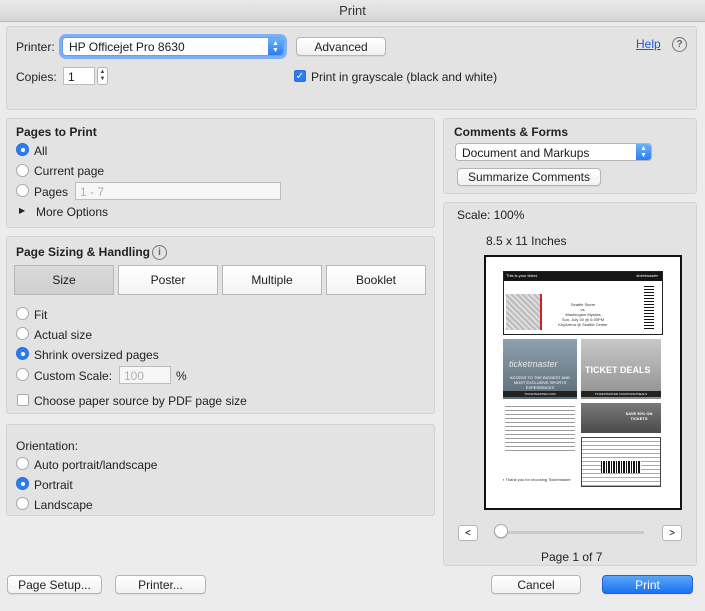 Image resolution: width=705 pixels, height=611 pixels. Describe the element at coordinates (53, 485) in the screenshot. I see `portrait-label: Portrait` at that location.